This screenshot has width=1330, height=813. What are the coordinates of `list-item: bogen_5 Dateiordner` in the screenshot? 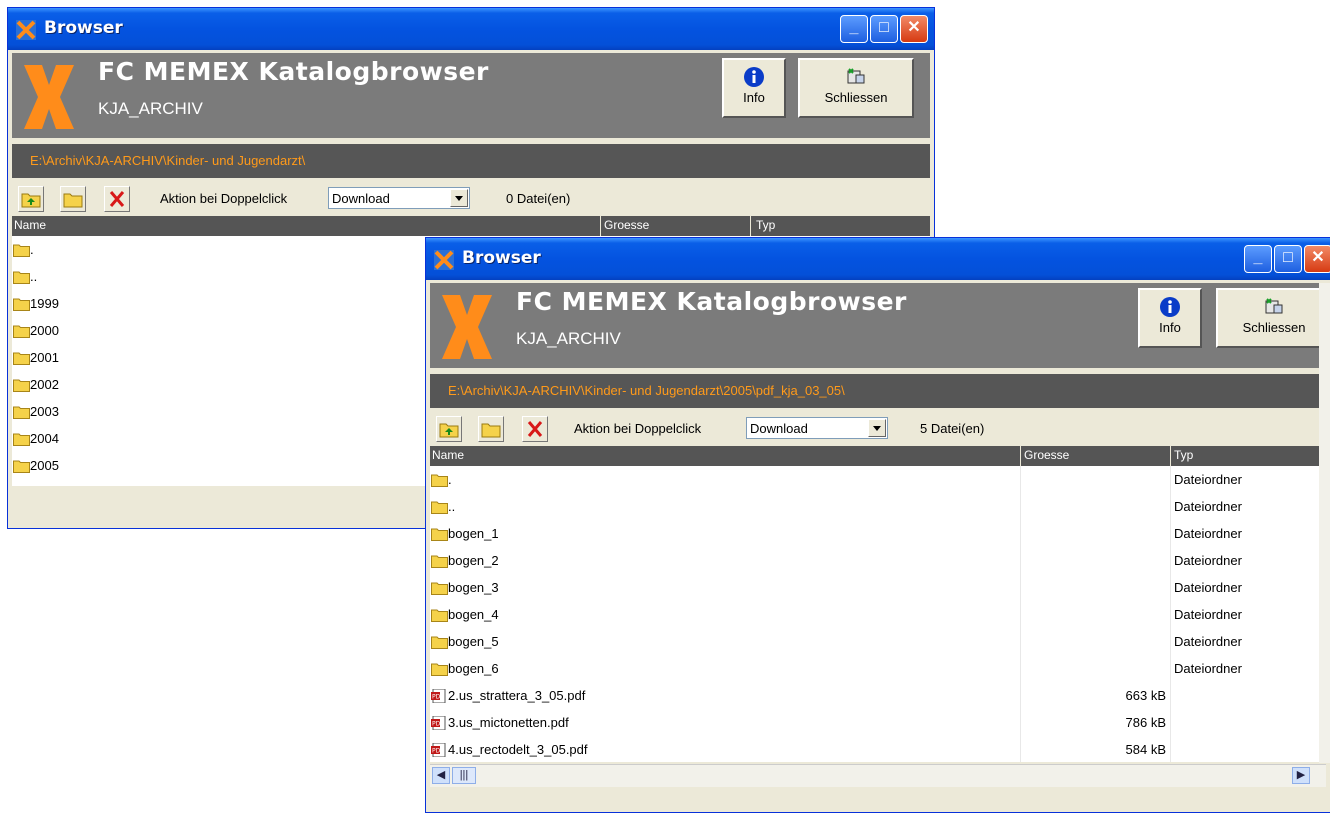 It's located at (875, 643).